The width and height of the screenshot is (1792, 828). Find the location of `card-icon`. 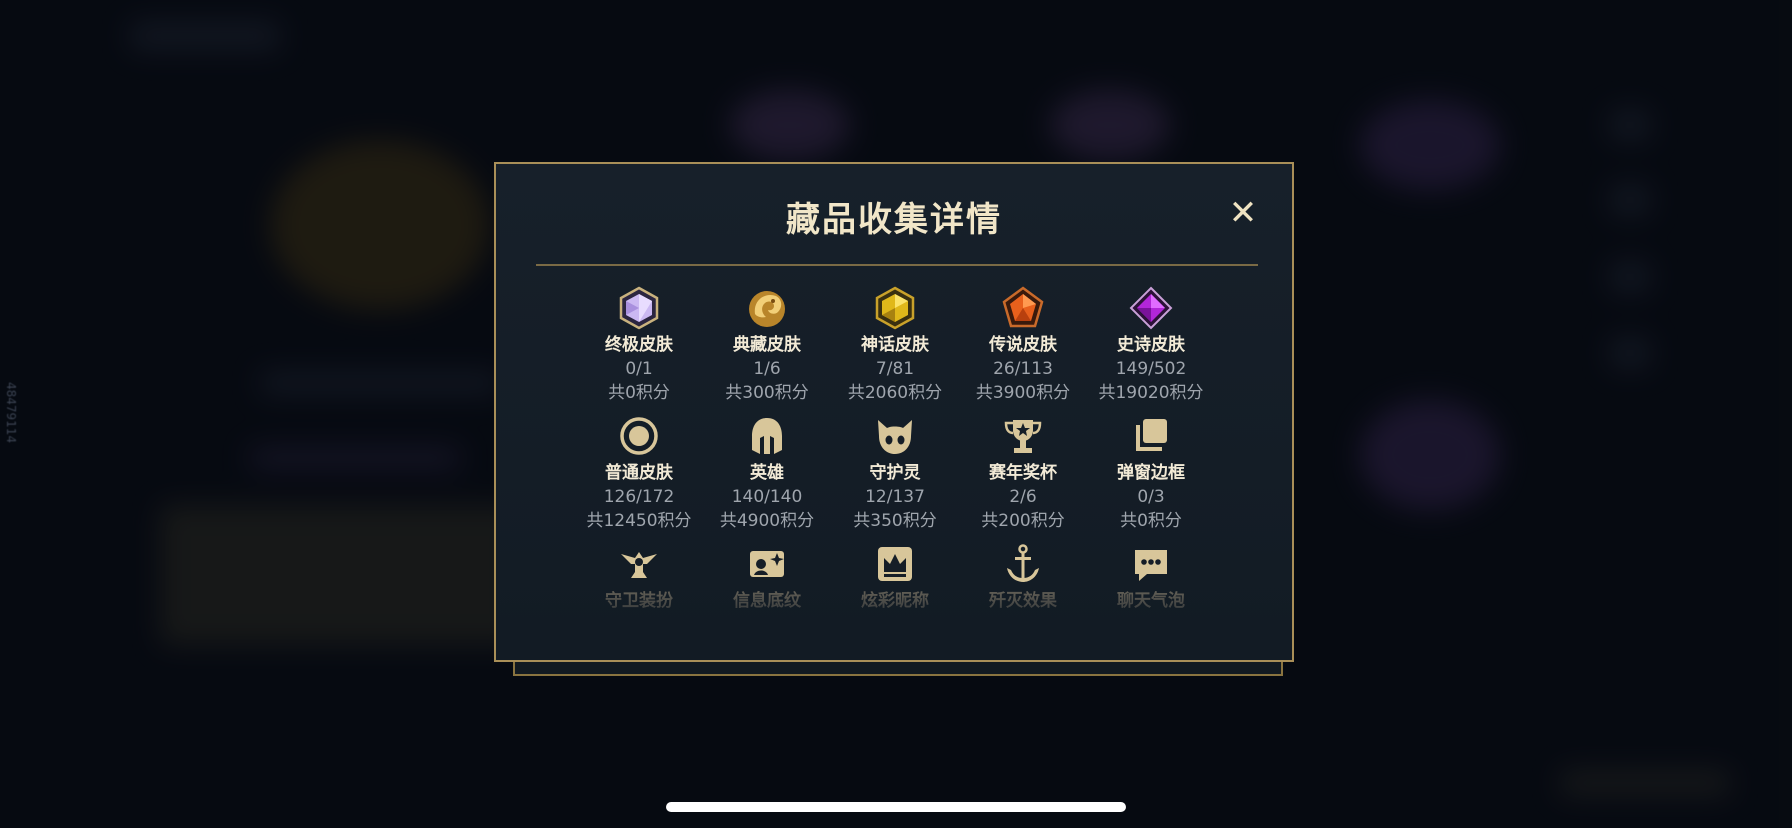

card-icon is located at coordinates (767, 564).